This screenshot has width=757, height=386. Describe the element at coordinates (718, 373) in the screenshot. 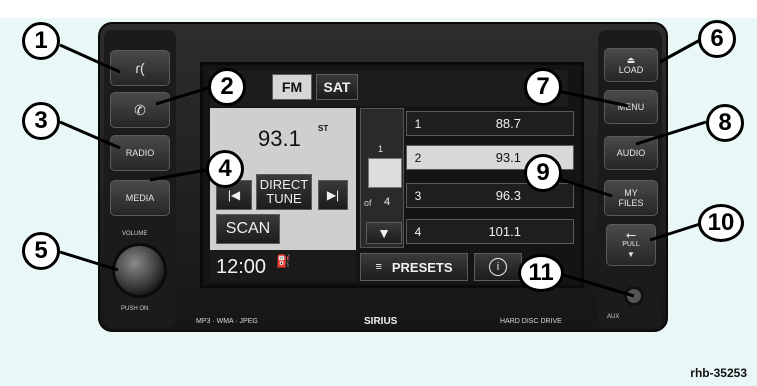

I see `figure-reference: rhb-35253` at that location.